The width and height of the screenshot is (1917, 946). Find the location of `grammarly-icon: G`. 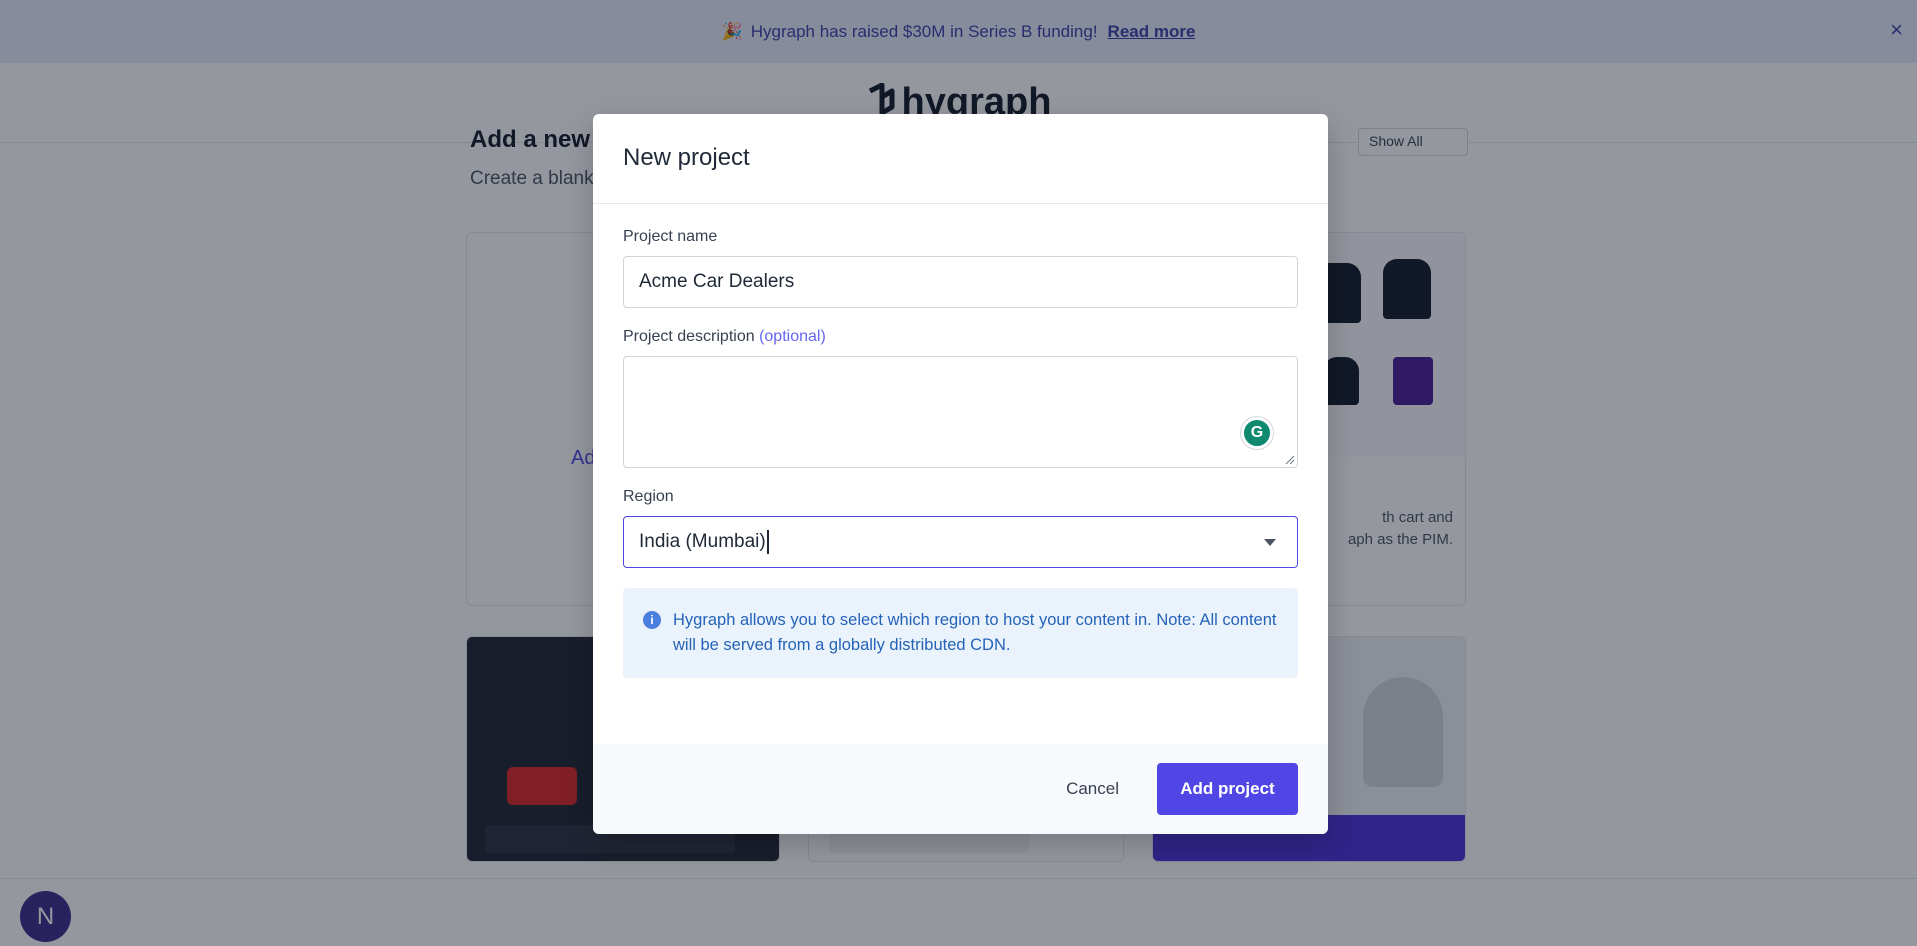

grammarly-icon: G is located at coordinates (1257, 433).